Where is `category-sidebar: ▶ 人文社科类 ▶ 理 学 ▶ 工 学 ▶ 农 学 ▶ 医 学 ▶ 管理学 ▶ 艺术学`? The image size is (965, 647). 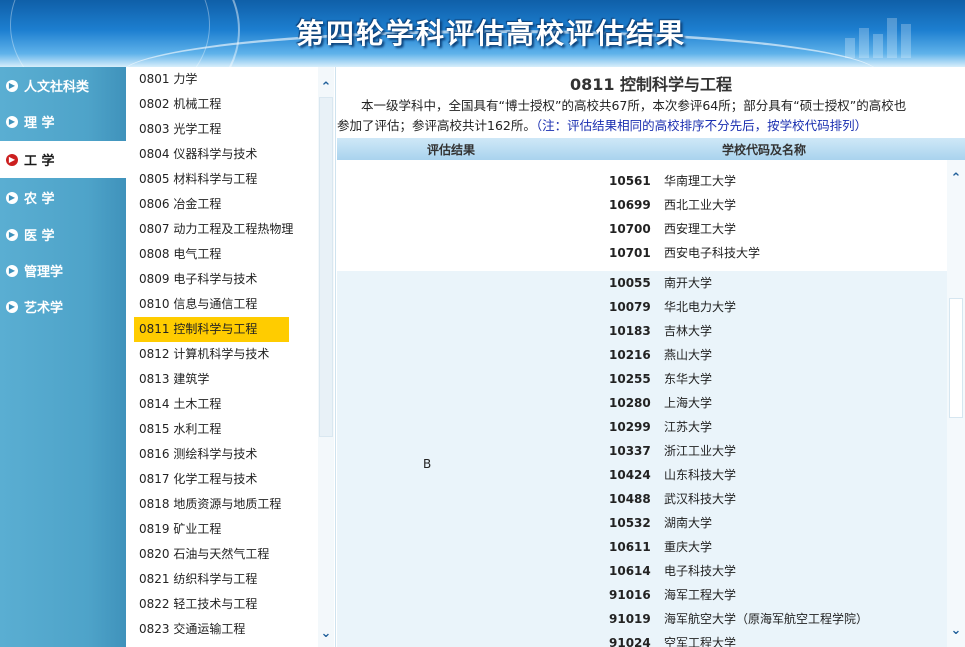 category-sidebar: ▶ 人文社科类 ▶ 理 学 ▶ 工 学 ▶ 农 学 ▶ 医 学 ▶ 管理学 ▶ 艺术学 is located at coordinates (63, 357).